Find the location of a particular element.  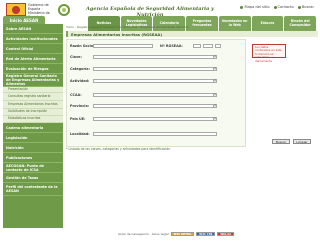

sidebar-item-cadena-alimentaria: Cadena alimentaria is located at coordinates (33, 128).